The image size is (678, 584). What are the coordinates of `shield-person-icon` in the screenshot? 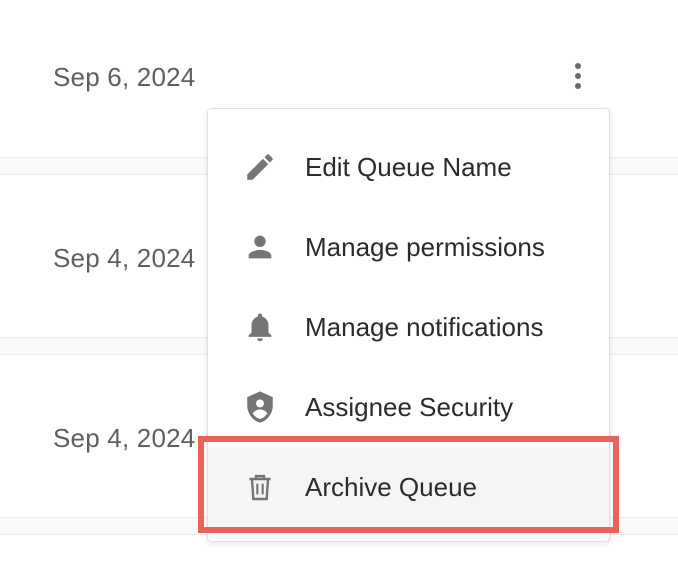 It's located at (260, 407).